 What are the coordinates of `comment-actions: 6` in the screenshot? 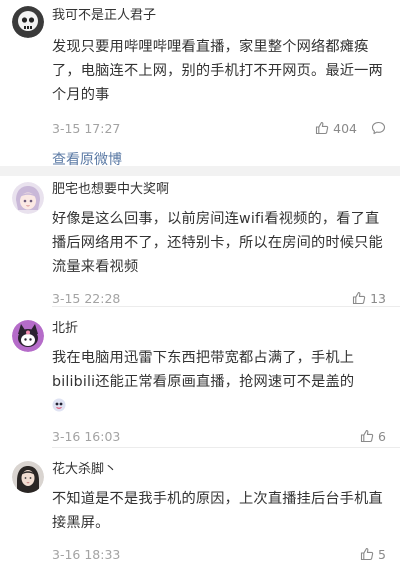 It's located at (373, 436).